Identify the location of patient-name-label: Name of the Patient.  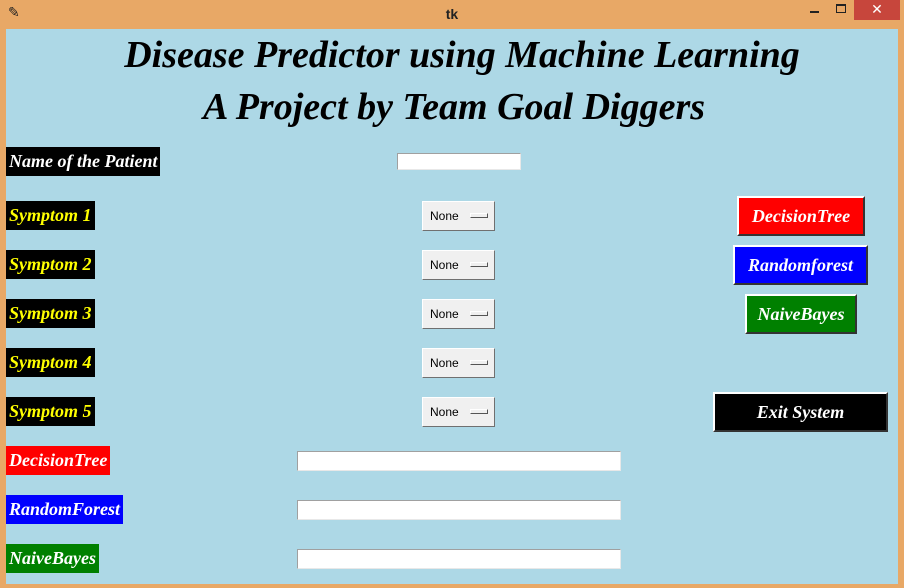
(83, 161).